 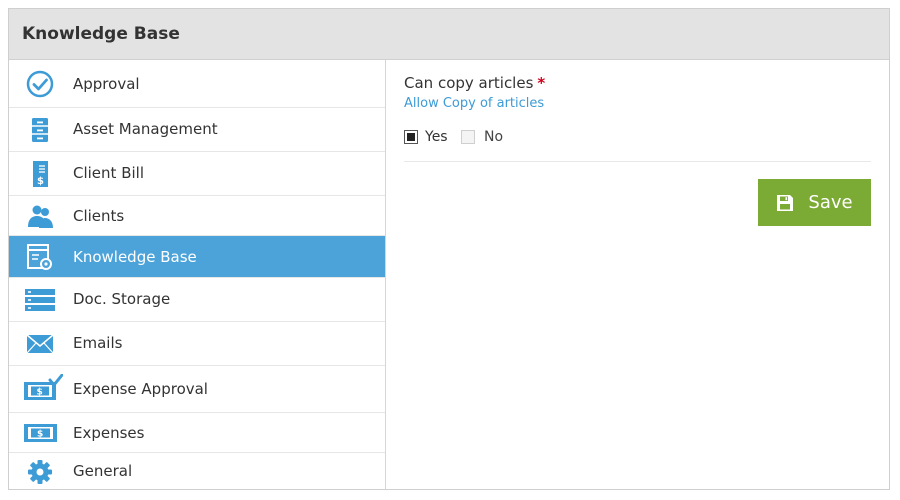 I want to click on option-no: No, so click(x=482, y=137).